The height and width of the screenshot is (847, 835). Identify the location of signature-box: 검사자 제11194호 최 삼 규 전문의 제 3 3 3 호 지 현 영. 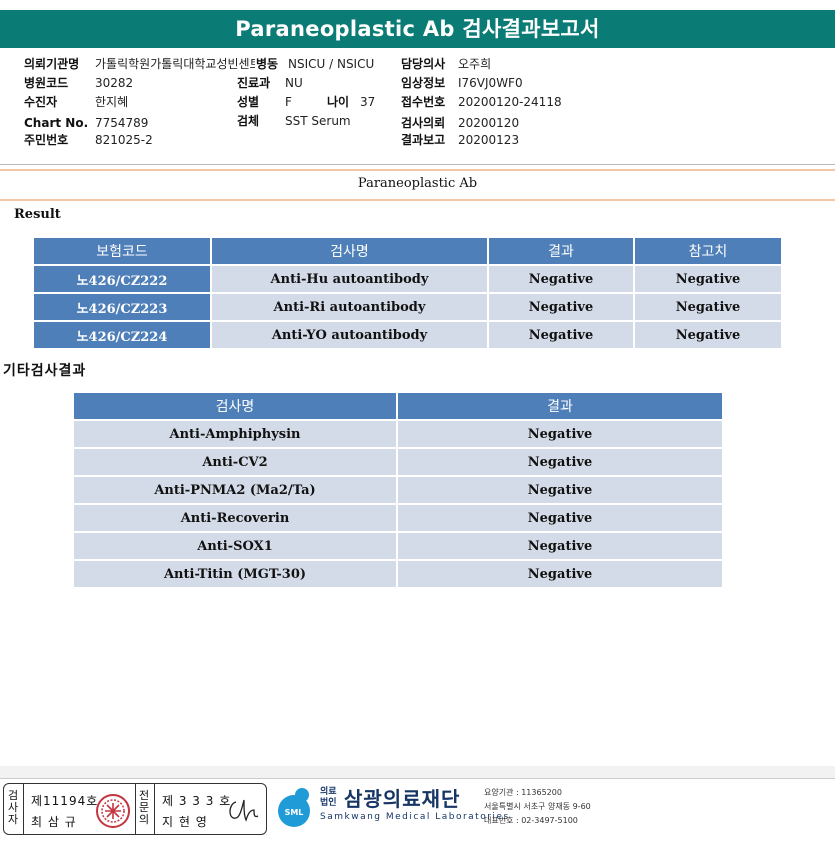
(135, 809).